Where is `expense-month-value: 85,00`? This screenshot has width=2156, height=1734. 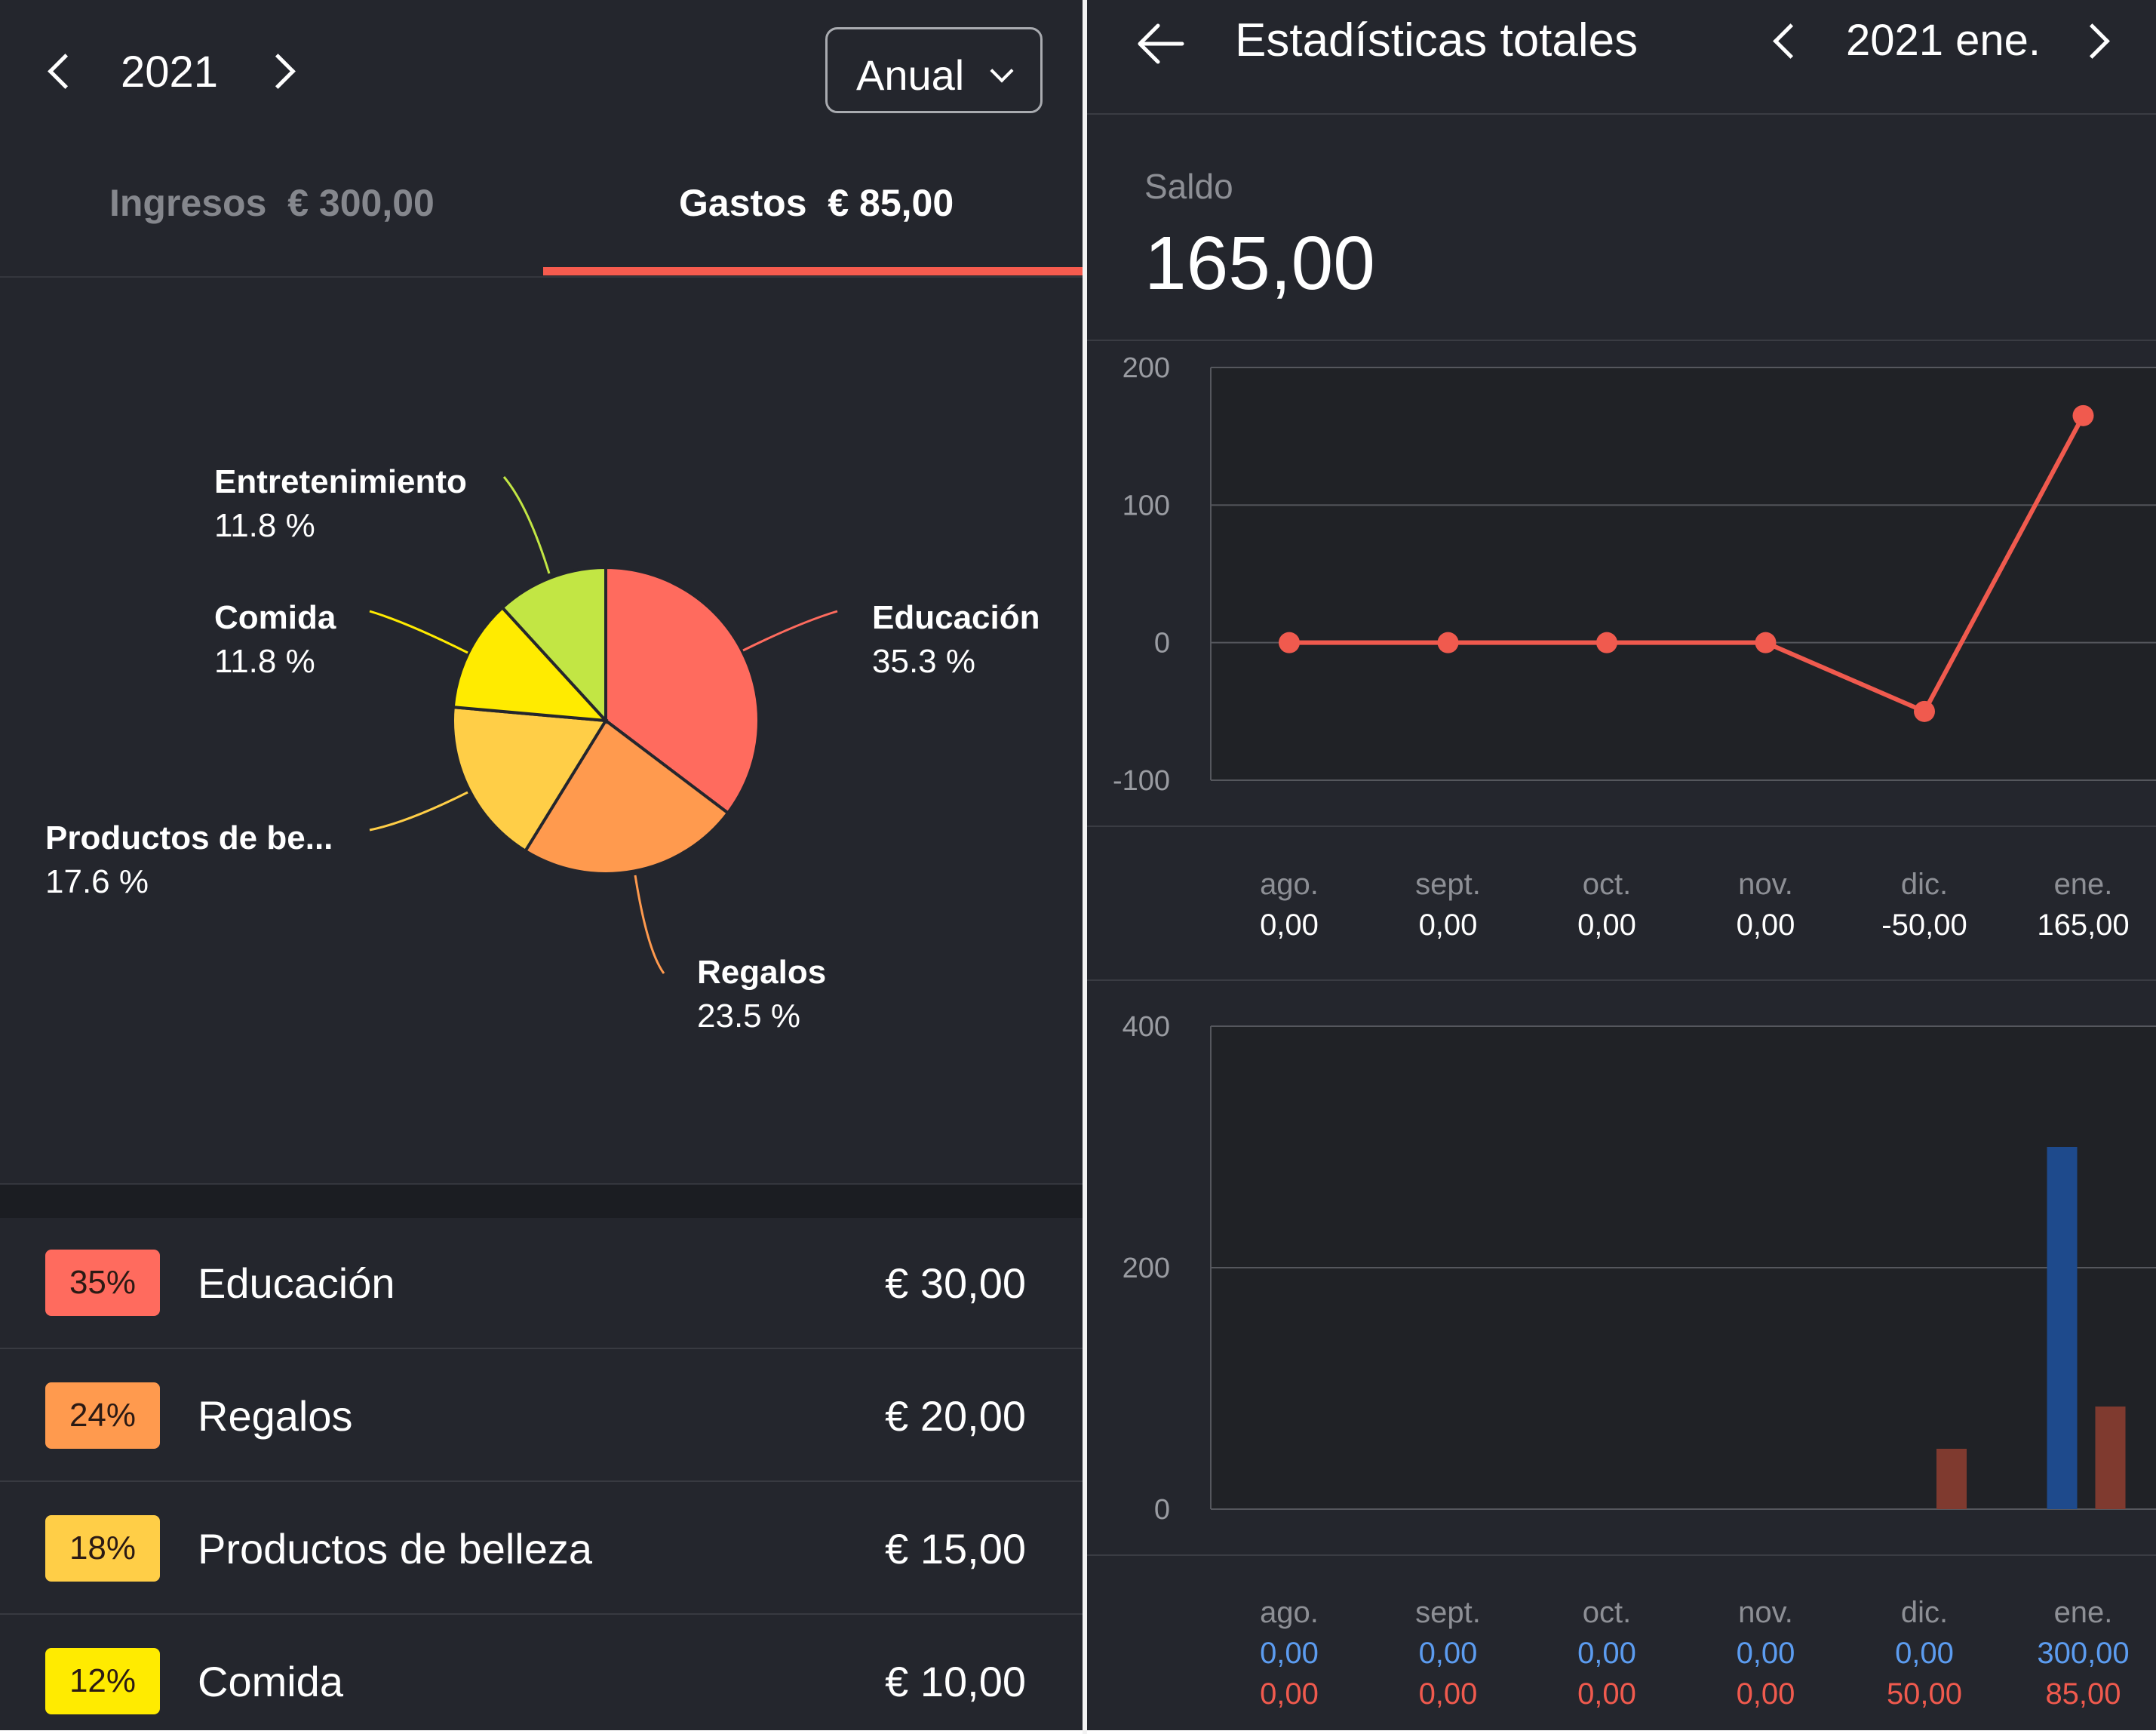 expense-month-value: 85,00 is located at coordinates (2083, 1694).